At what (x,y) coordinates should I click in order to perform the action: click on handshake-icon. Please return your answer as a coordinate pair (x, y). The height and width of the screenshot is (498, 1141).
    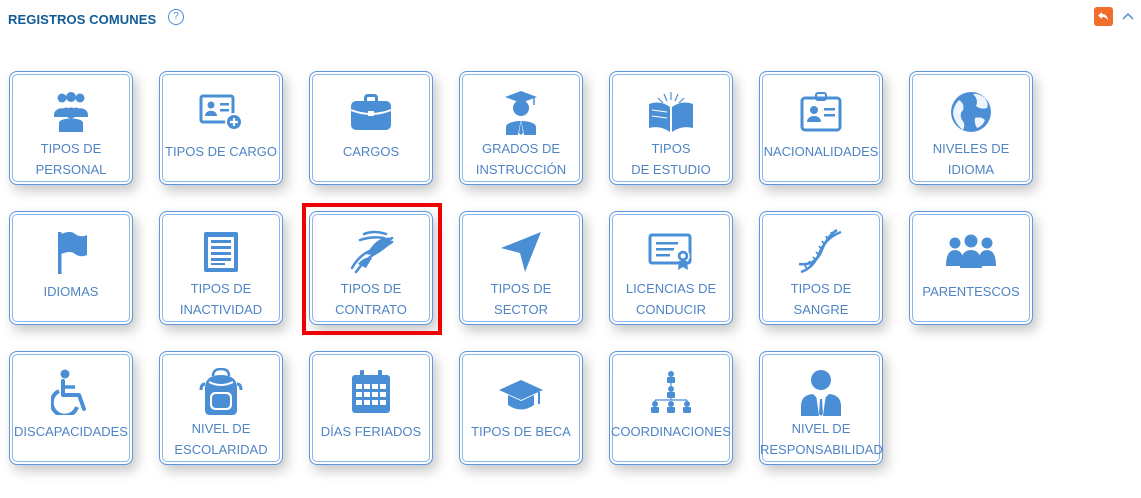
    Looking at the image, I should click on (372, 252).